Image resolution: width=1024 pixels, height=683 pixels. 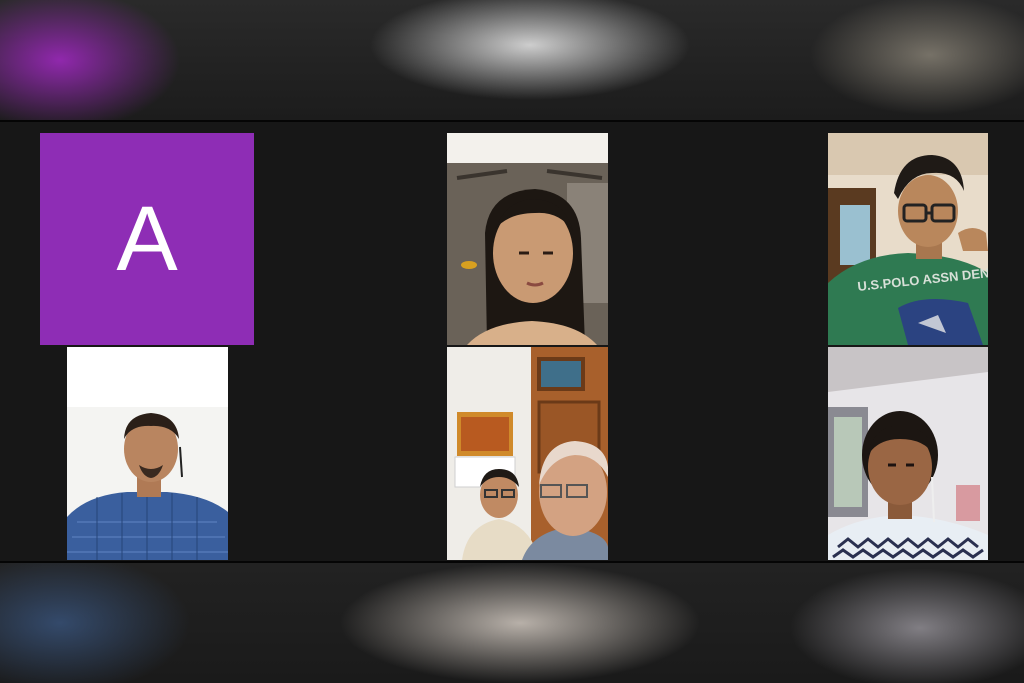 I want to click on participant-tile-avatar: A, so click(x=147, y=239).